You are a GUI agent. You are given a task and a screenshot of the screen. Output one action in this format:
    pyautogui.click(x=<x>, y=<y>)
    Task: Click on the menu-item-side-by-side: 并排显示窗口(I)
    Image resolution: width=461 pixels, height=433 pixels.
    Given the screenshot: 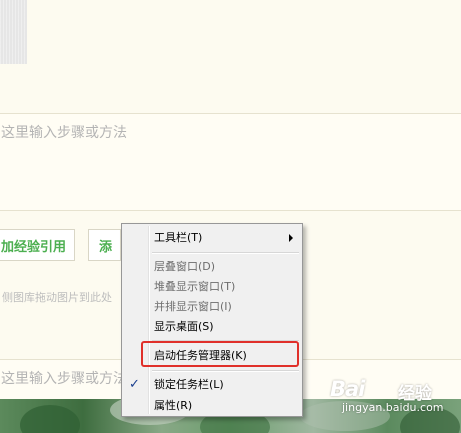 What is the action you would take?
    pyautogui.click(x=212, y=307)
    